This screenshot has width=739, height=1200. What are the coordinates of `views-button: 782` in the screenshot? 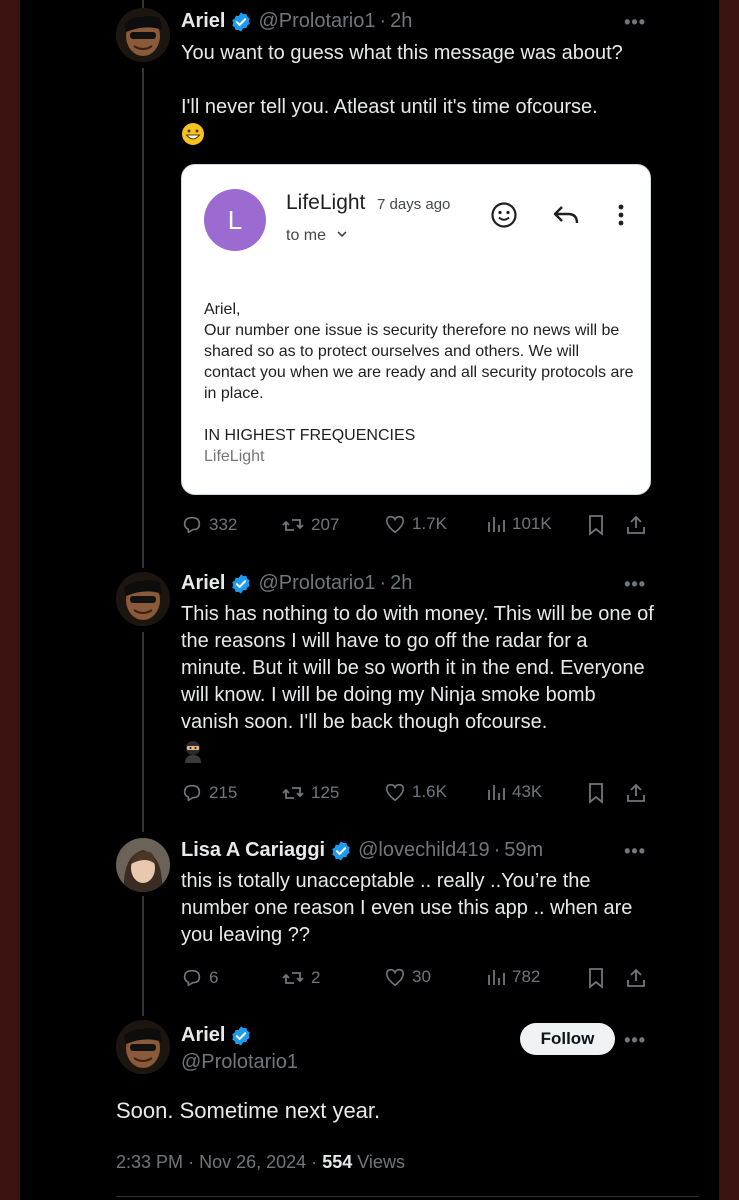 It's located at (513, 977).